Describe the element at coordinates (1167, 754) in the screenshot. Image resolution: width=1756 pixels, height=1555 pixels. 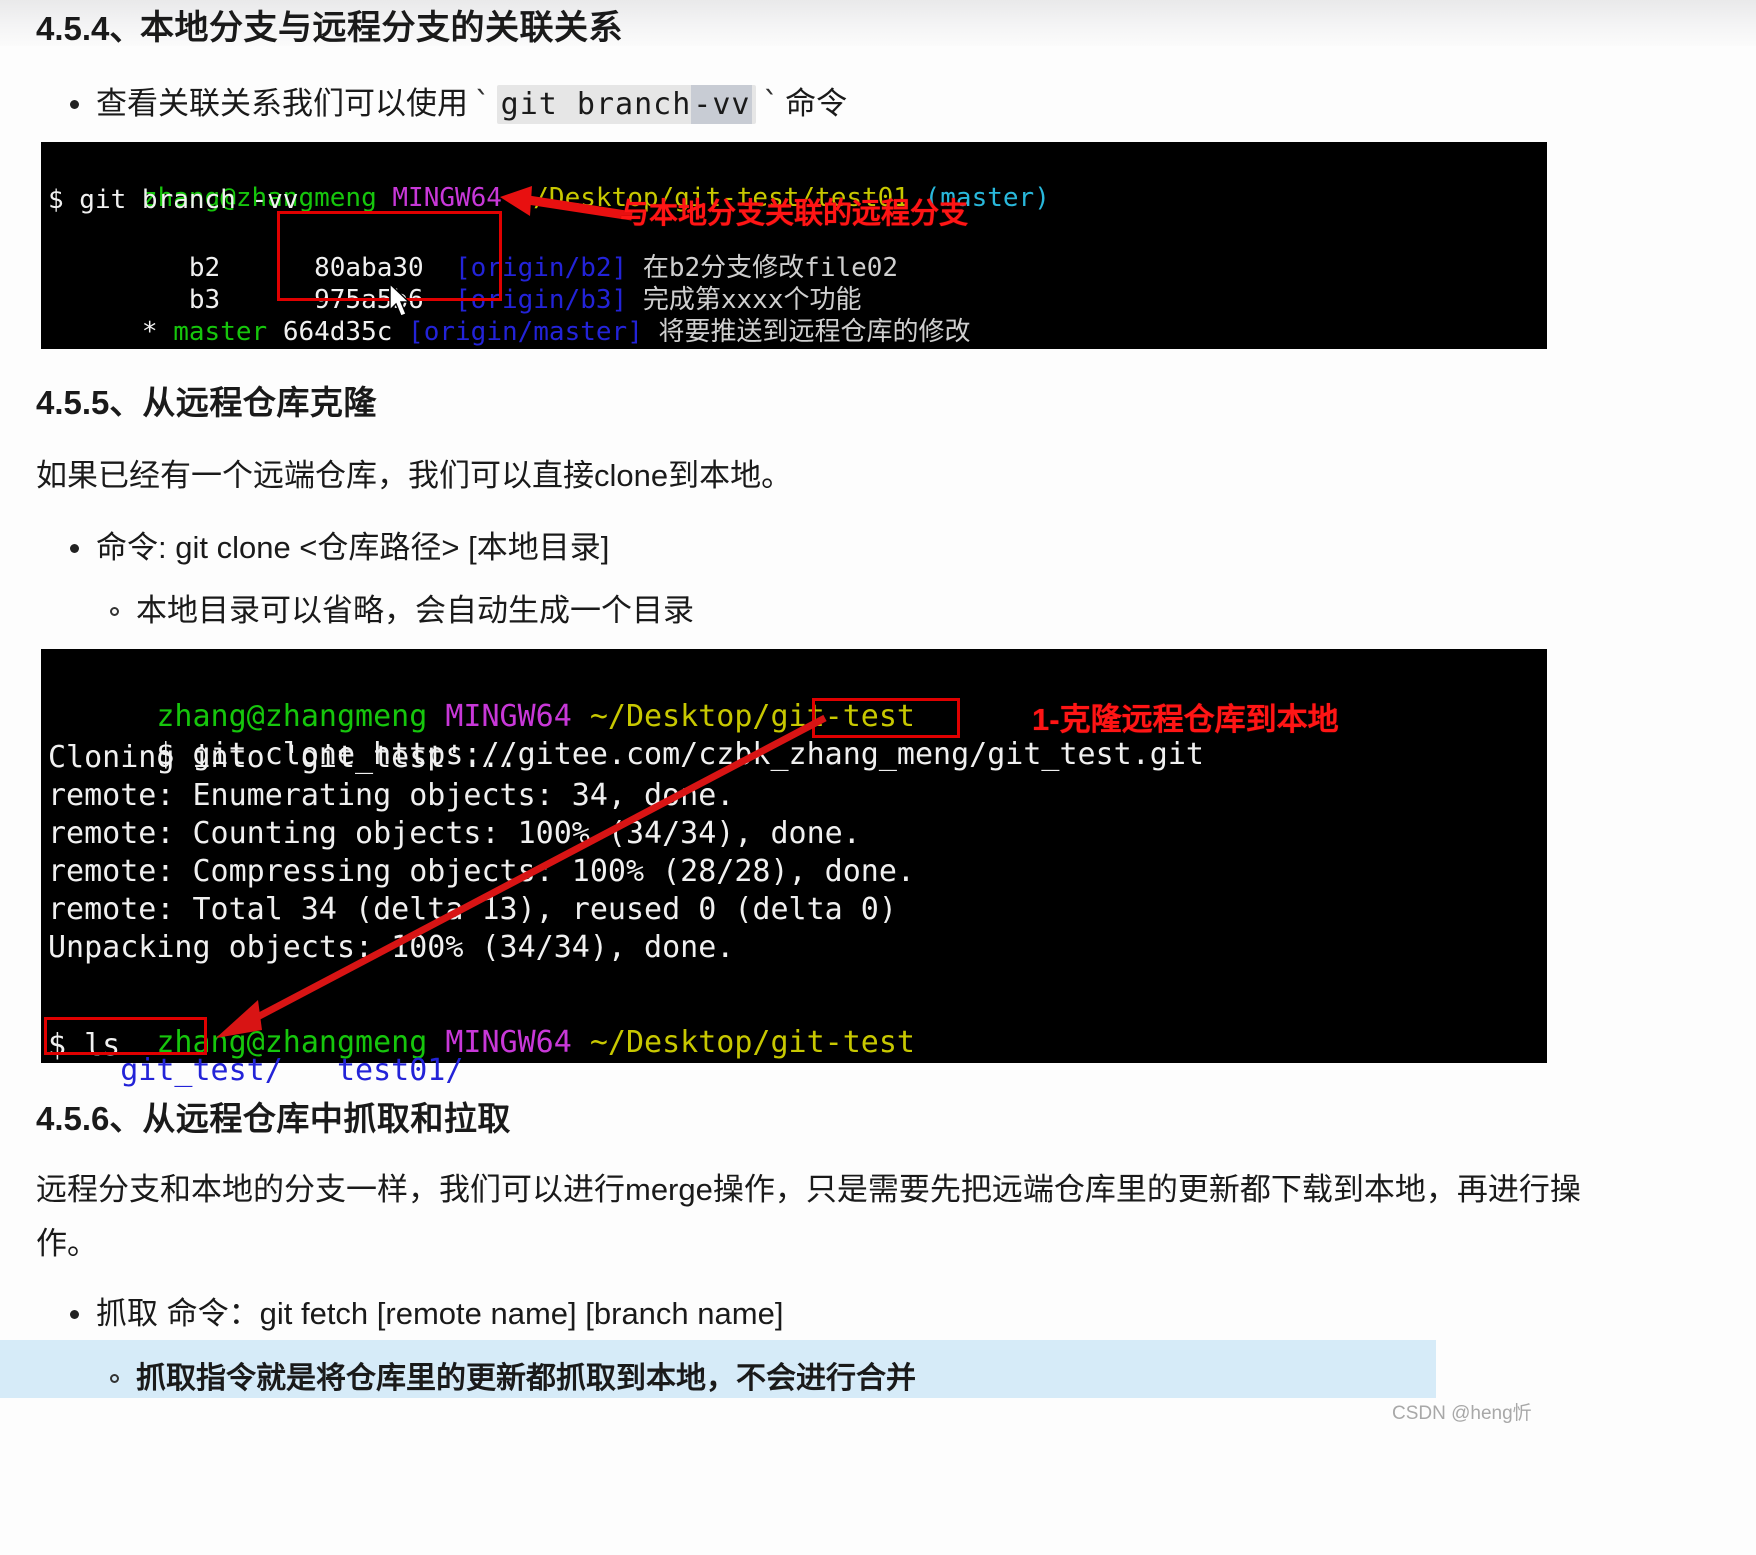
I see `command-suffix: .git` at that location.